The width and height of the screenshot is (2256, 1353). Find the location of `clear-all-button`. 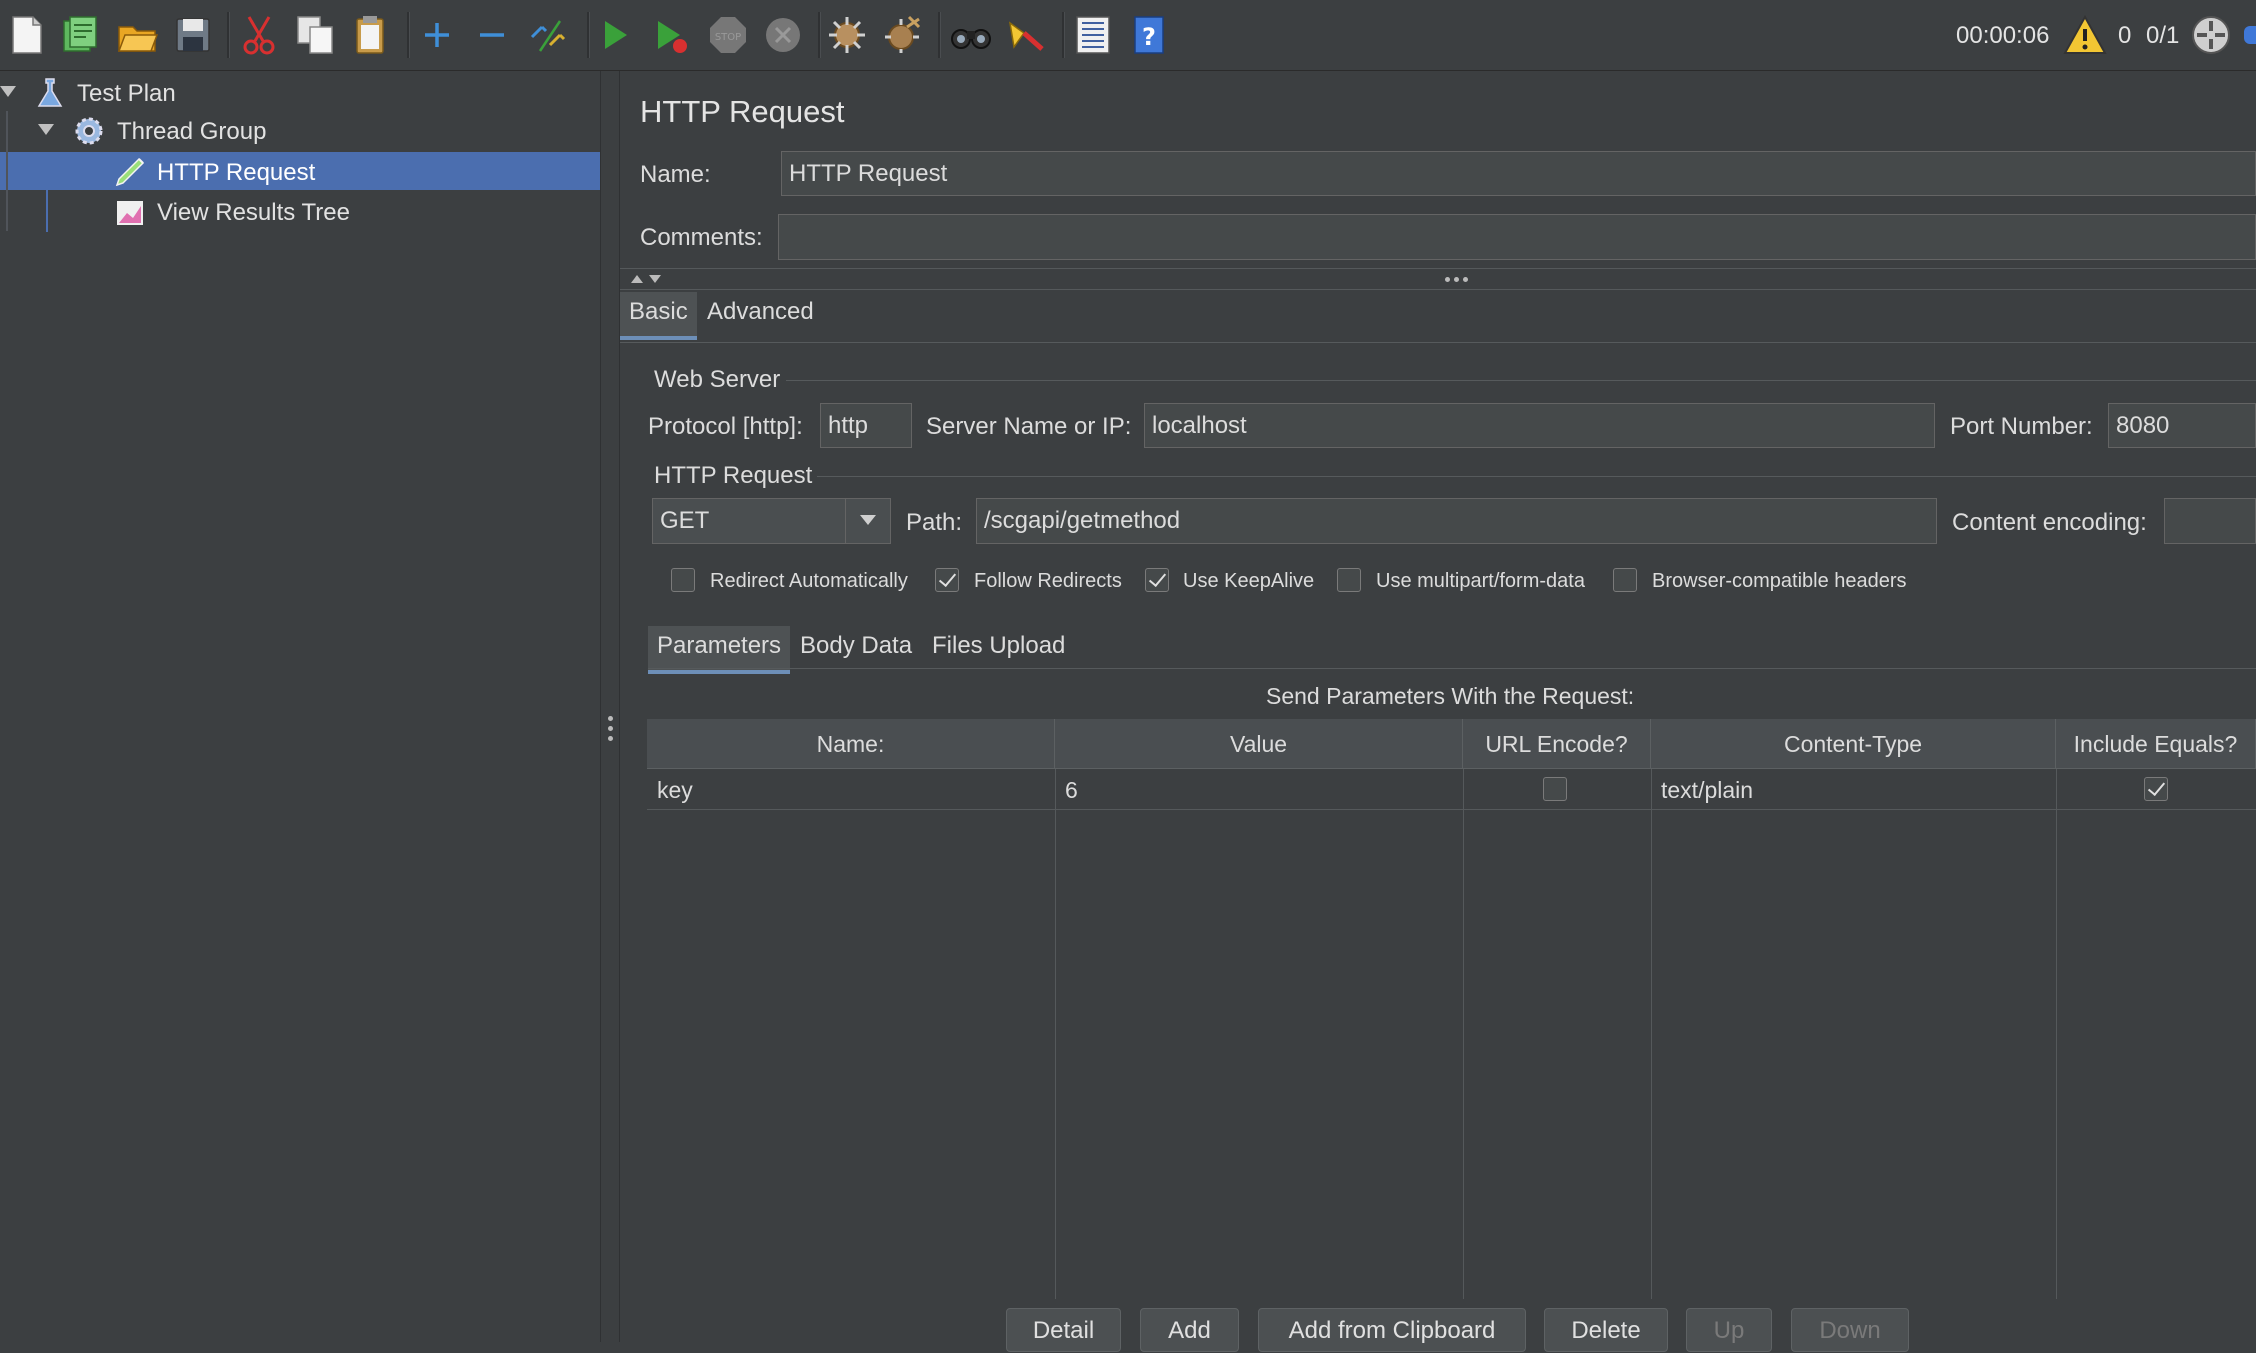

clear-all-button is located at coordinates (903, 35).